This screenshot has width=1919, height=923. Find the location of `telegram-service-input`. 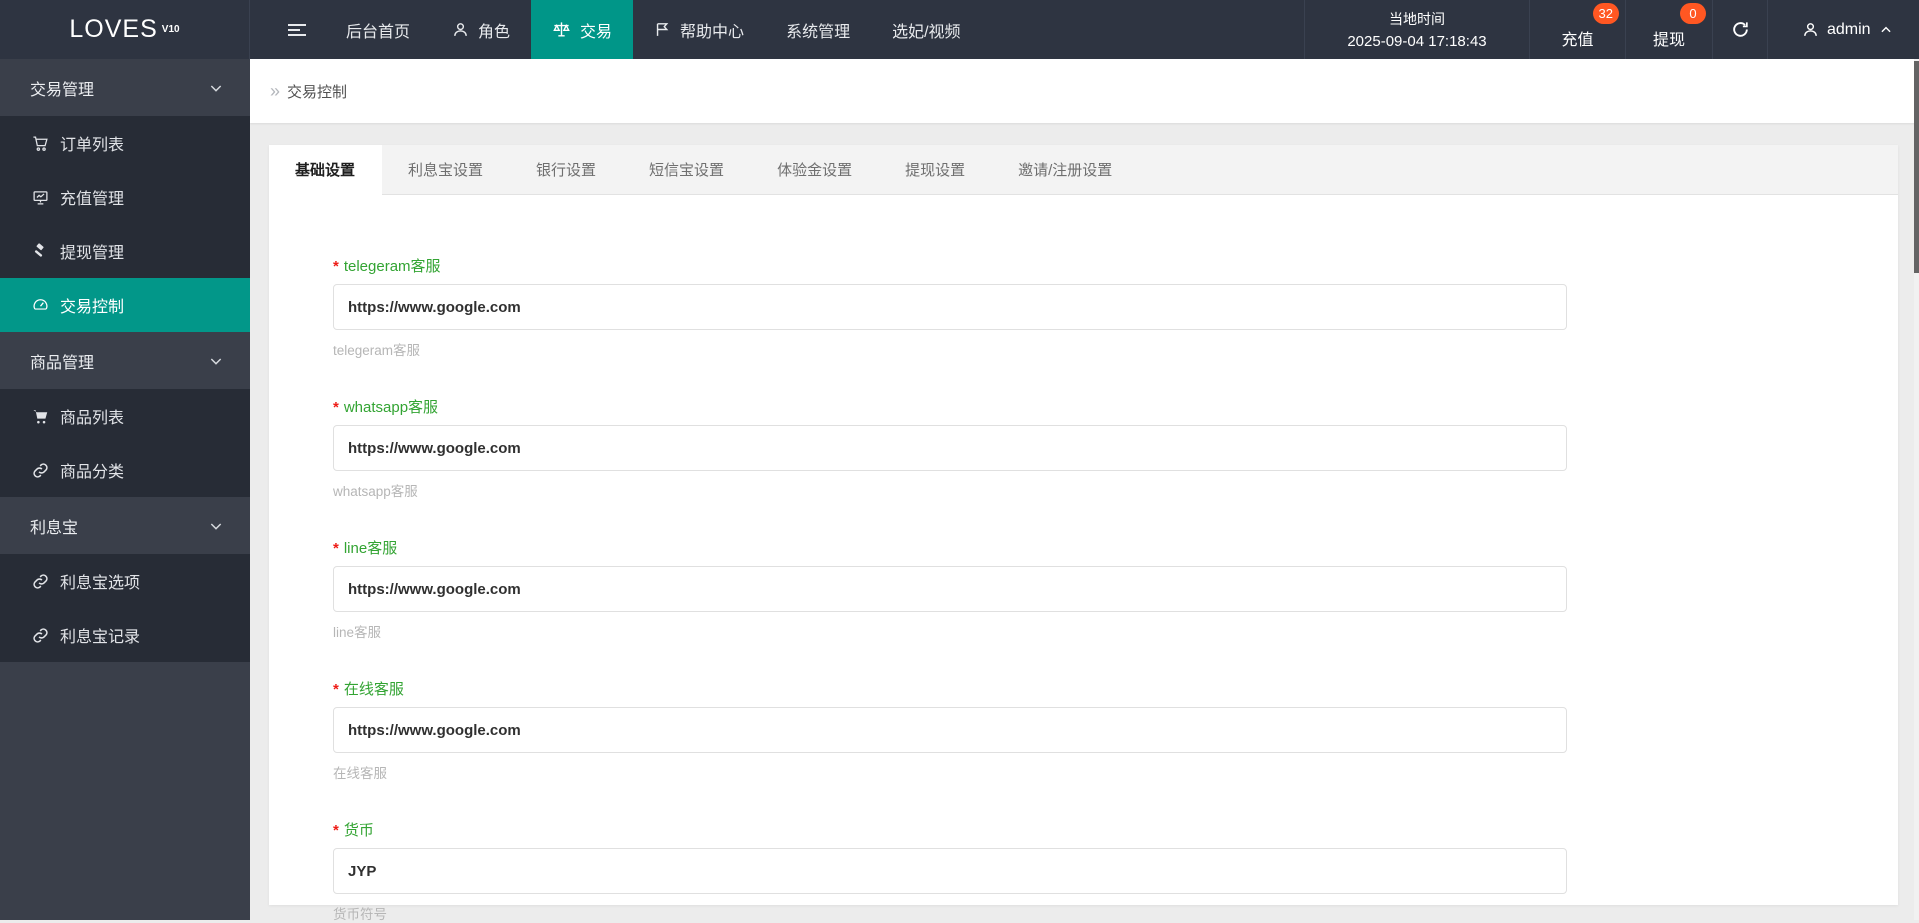

telegram-service-input is located at coordinates (950, 307).